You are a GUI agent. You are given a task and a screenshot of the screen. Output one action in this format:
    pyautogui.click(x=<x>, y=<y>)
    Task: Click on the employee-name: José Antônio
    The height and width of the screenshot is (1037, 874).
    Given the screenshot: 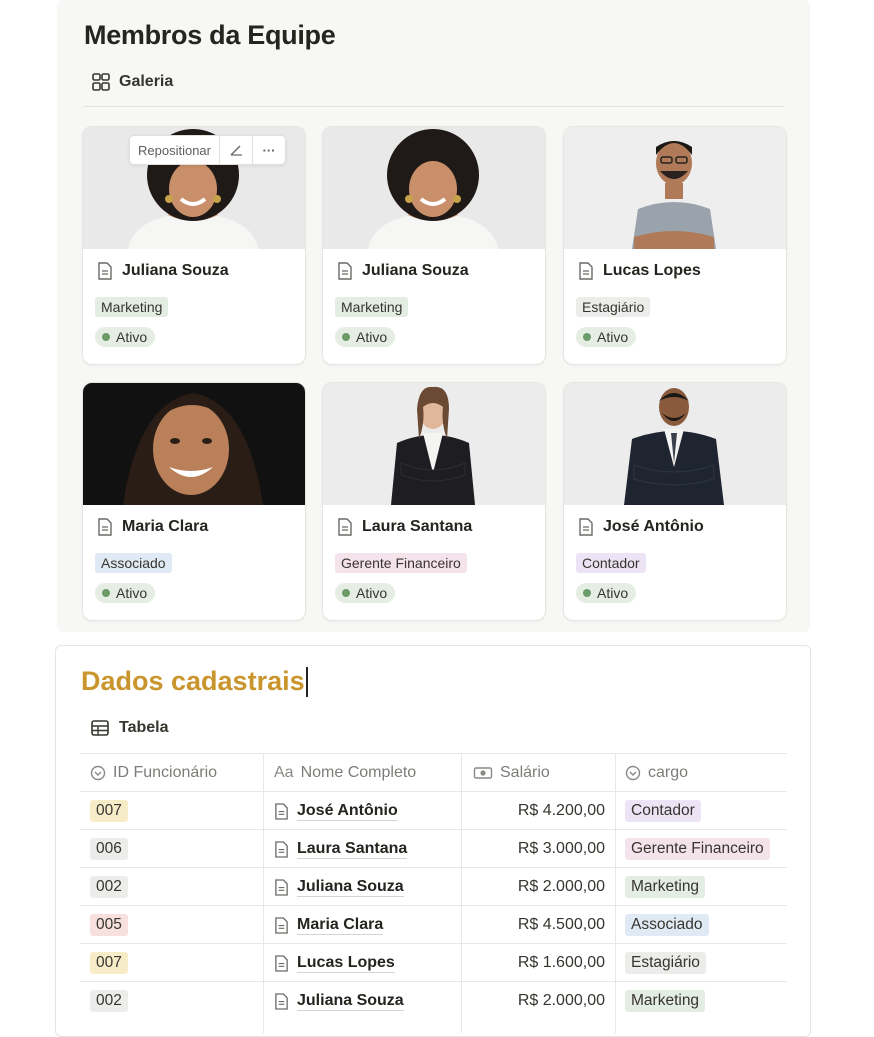 What is the action you would take?
    pyautogui.click(x=347, y=811)
    